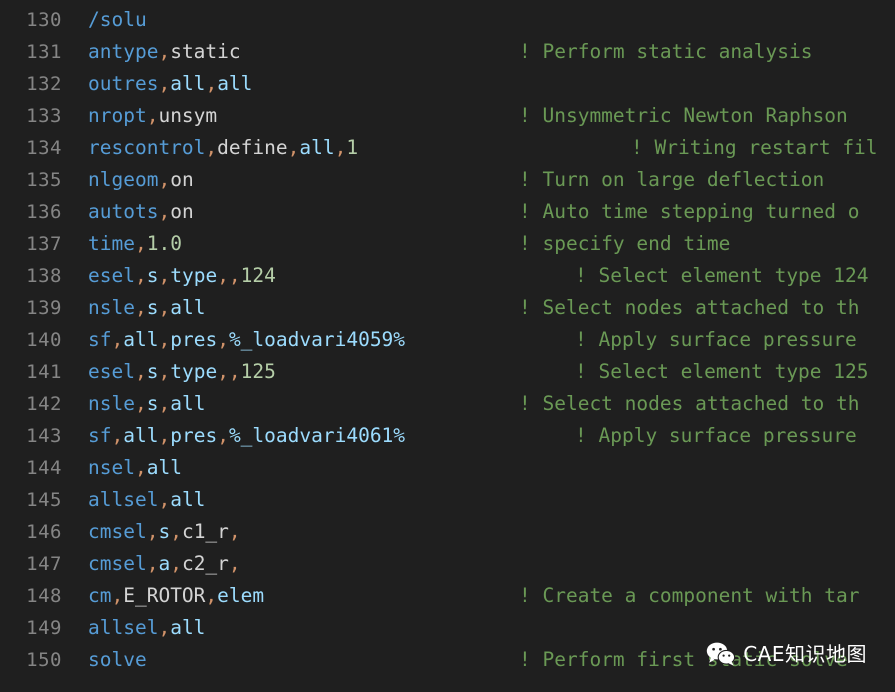 The width and height of the screenshot is (895, 692). I want to click on code-token: /solu, so click(117, 19).